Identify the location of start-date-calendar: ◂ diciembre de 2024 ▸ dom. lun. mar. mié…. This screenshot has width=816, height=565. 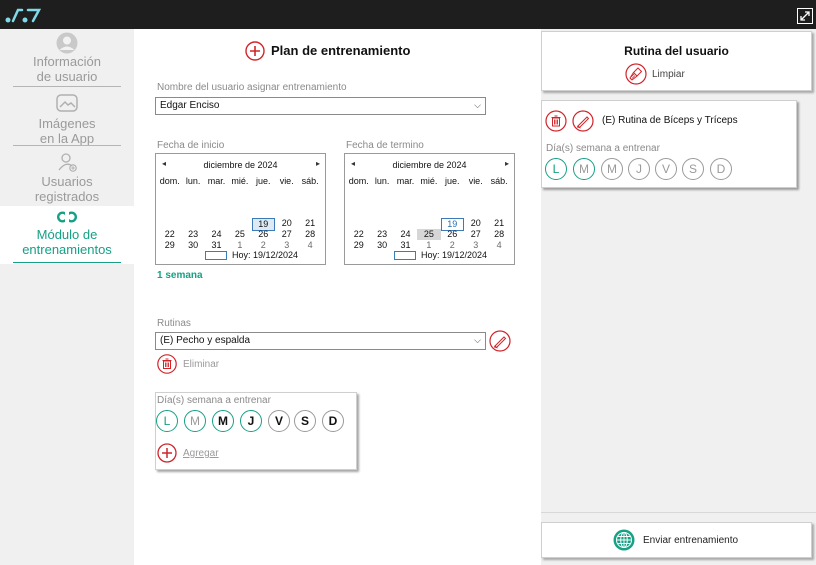
(240, 209).